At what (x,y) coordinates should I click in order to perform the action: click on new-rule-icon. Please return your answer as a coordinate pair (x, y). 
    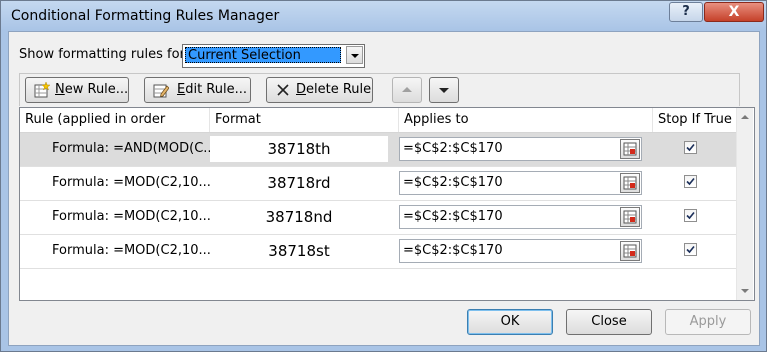
    Looking at the image, I should click on (42, 89).